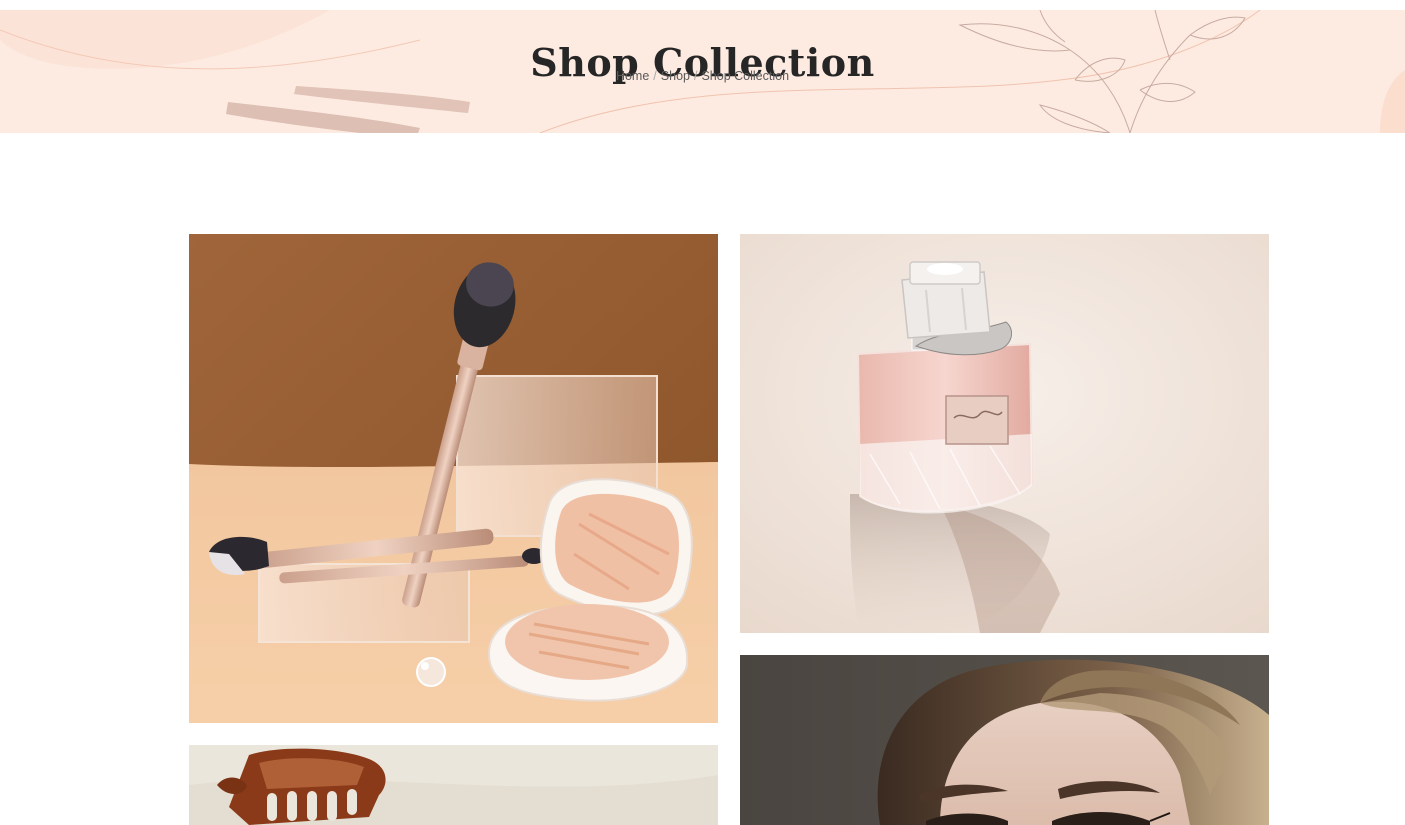  I want to click on top-spacer, so click(702, 5).